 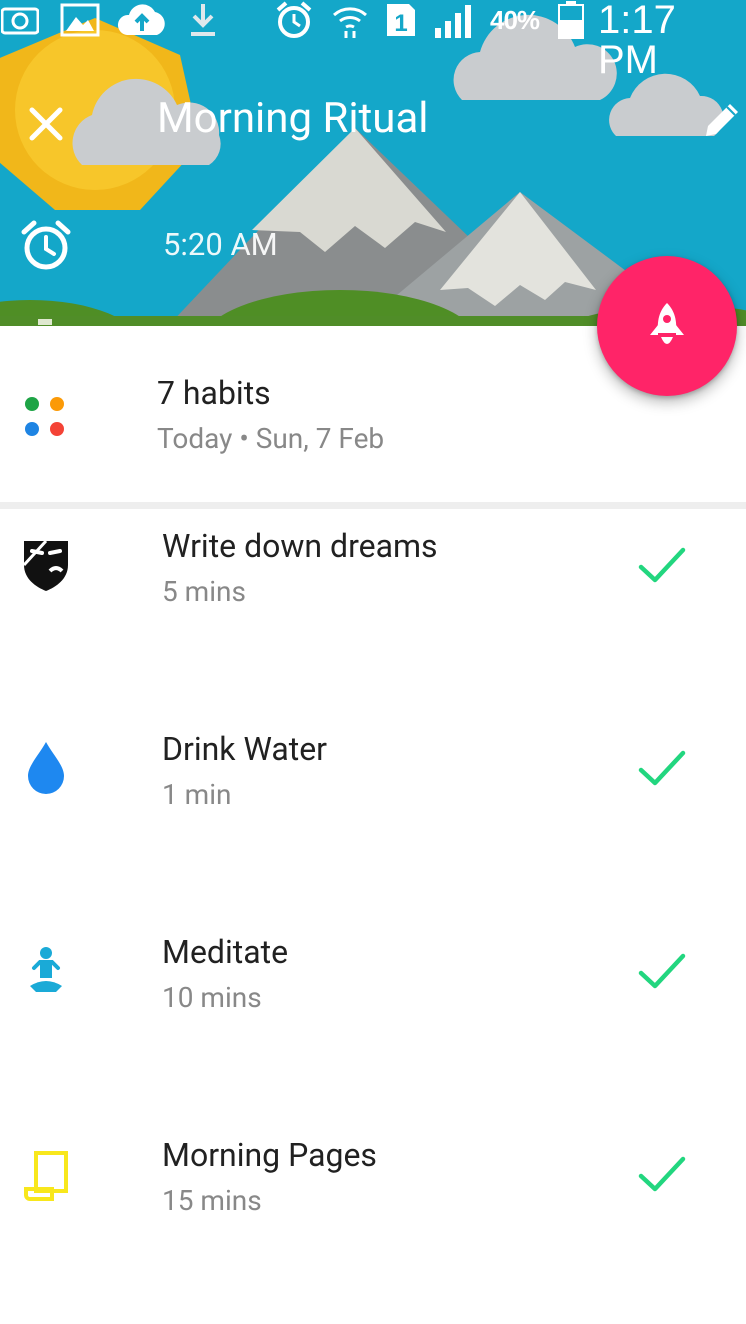 What do you see at coordinates (455, 20) in the screenshot?
I see `signal-strength-icon` at bounding box center [455, 20].